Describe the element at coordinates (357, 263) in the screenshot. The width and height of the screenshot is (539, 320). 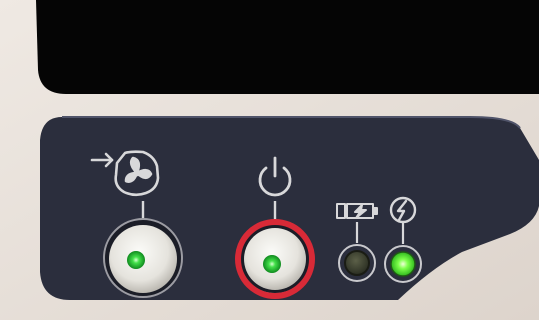
I see `battery-indicator-led` at that location.